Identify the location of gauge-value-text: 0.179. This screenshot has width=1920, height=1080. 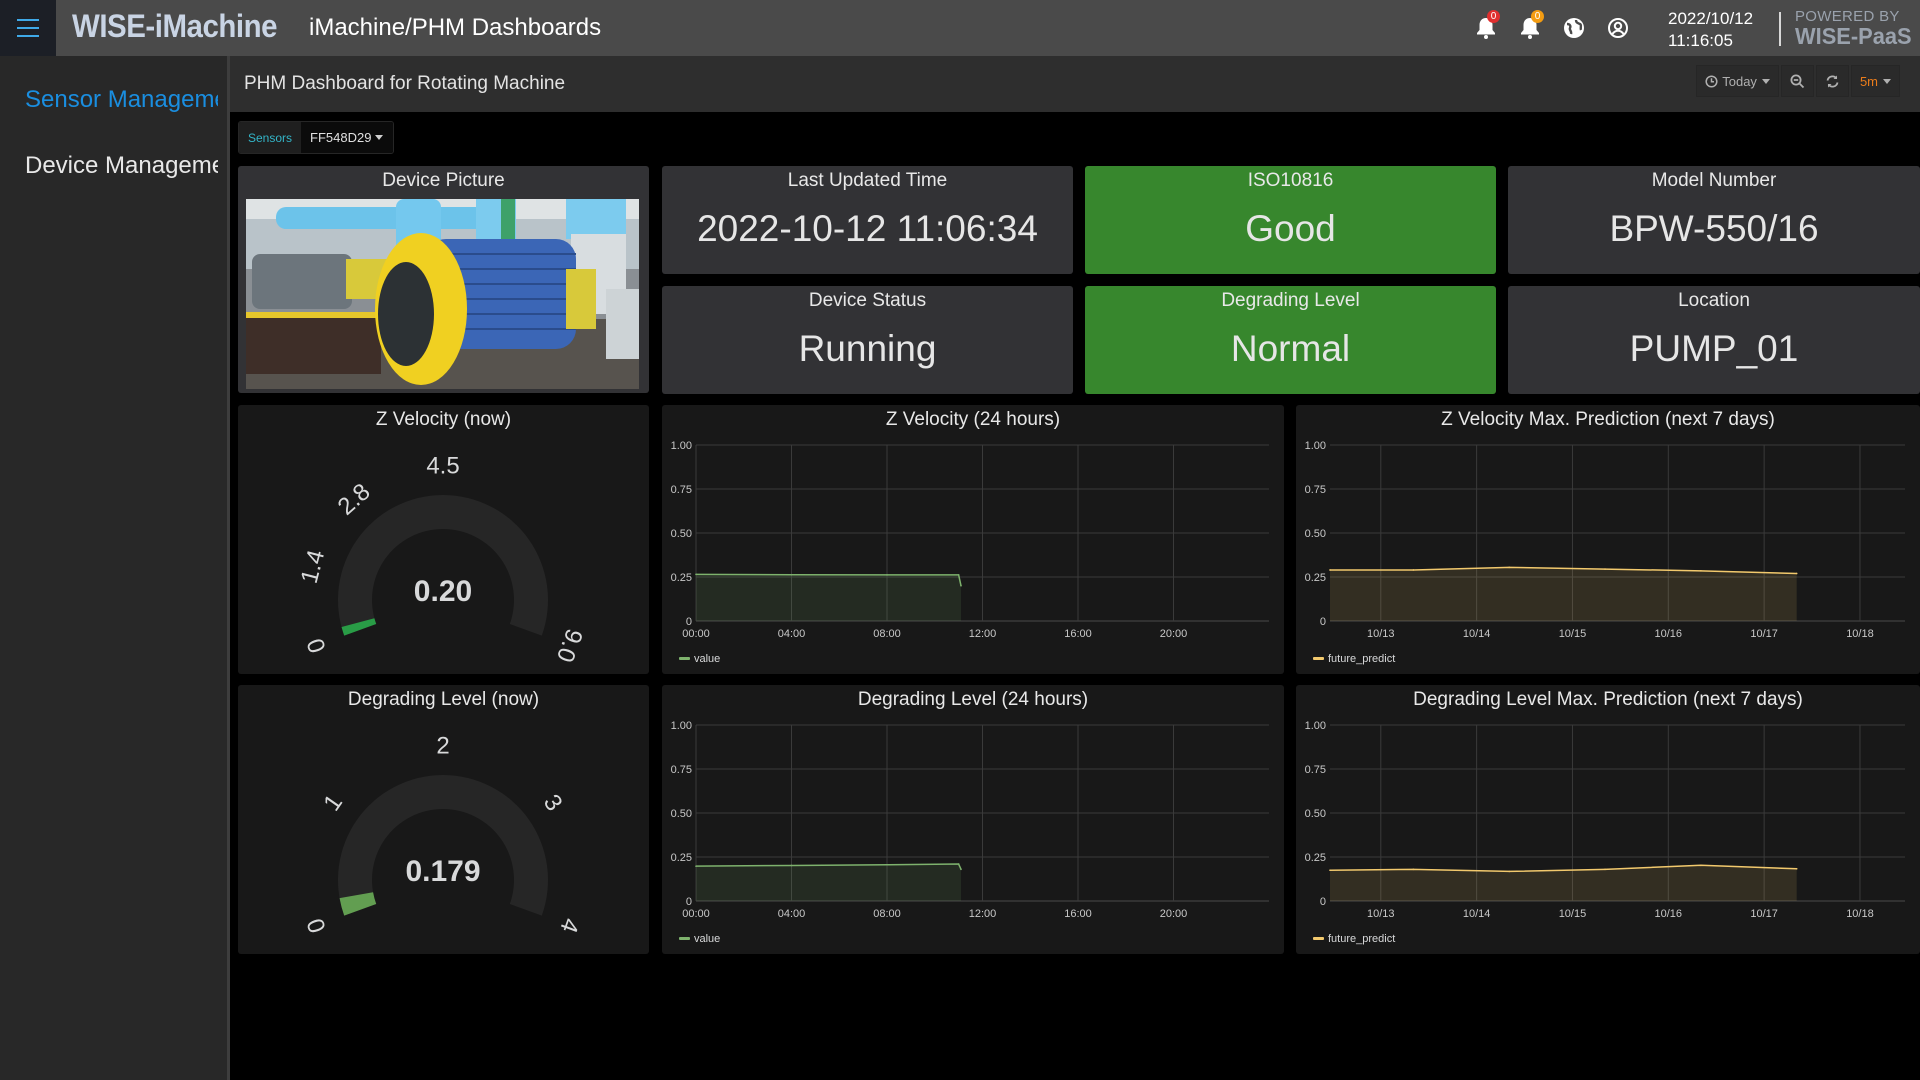
(442, 871).